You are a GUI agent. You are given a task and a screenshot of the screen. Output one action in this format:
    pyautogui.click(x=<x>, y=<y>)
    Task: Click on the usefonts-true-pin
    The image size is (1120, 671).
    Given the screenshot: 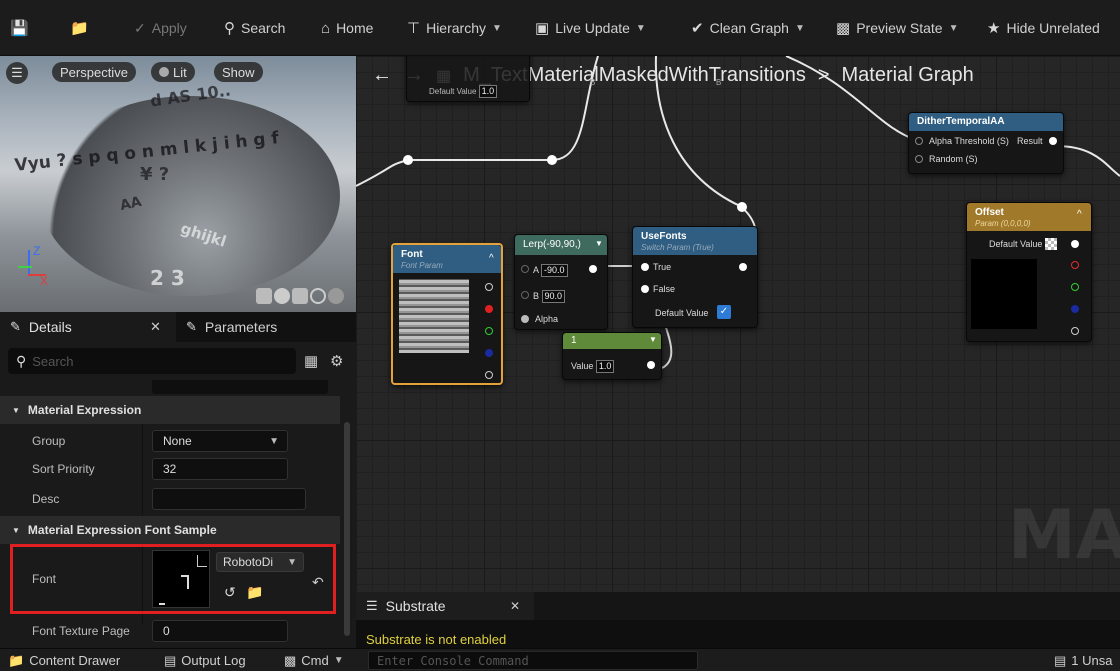 What is the action you would take?
    pyautogui.click(x=645, y=267)
    